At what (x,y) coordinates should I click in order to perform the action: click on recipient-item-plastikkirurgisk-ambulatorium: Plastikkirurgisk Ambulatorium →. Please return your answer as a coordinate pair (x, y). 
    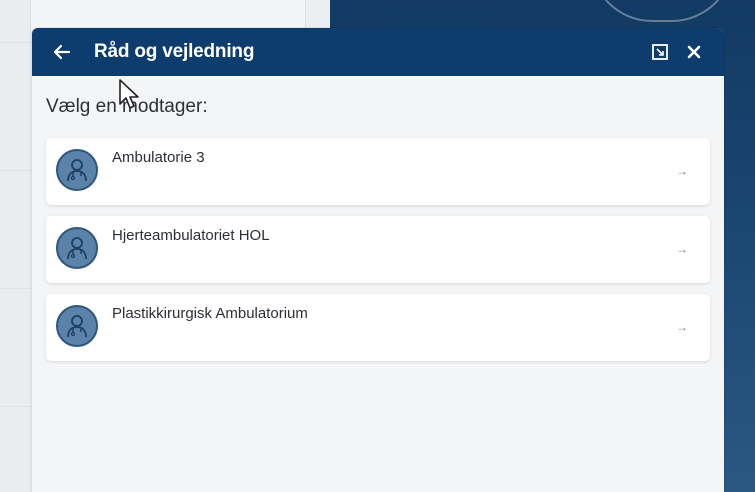
    Looking at the image, I should click on (378, 327).